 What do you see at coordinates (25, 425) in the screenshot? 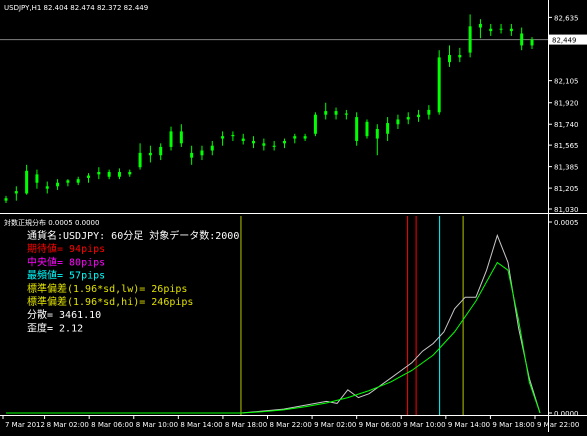
I see `x-tick-label: 7 Mar 2012` at bounding box center [25, 425].